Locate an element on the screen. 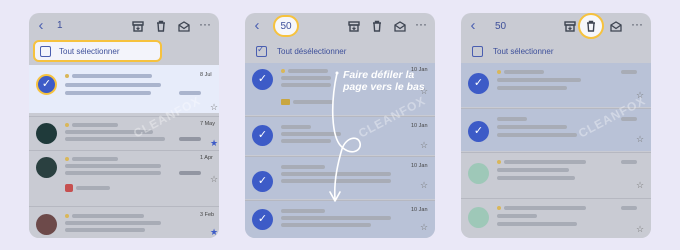 The width and height of the screenshot is (680, 250). selection-count: 1 is located at coordinates (60, 25).